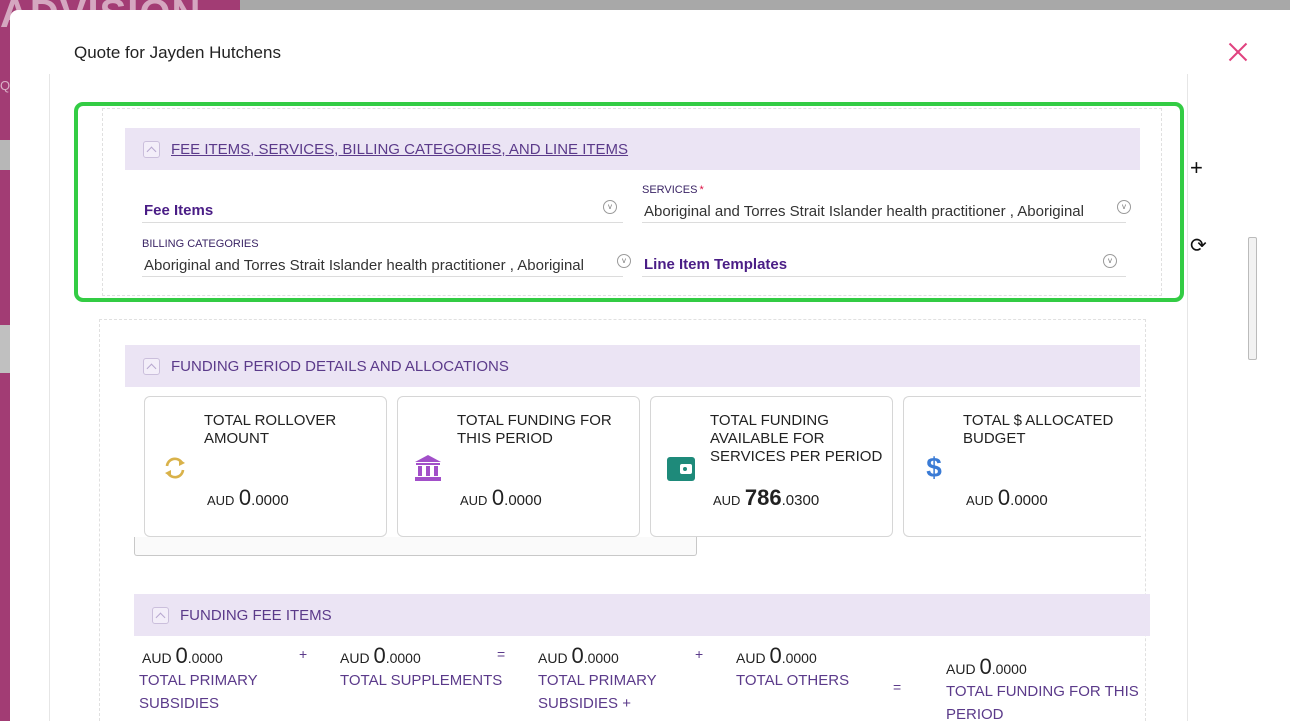  Describe the element at coordinates (1196, 168) in the screenshot. I see `add-icon: +` at that location.